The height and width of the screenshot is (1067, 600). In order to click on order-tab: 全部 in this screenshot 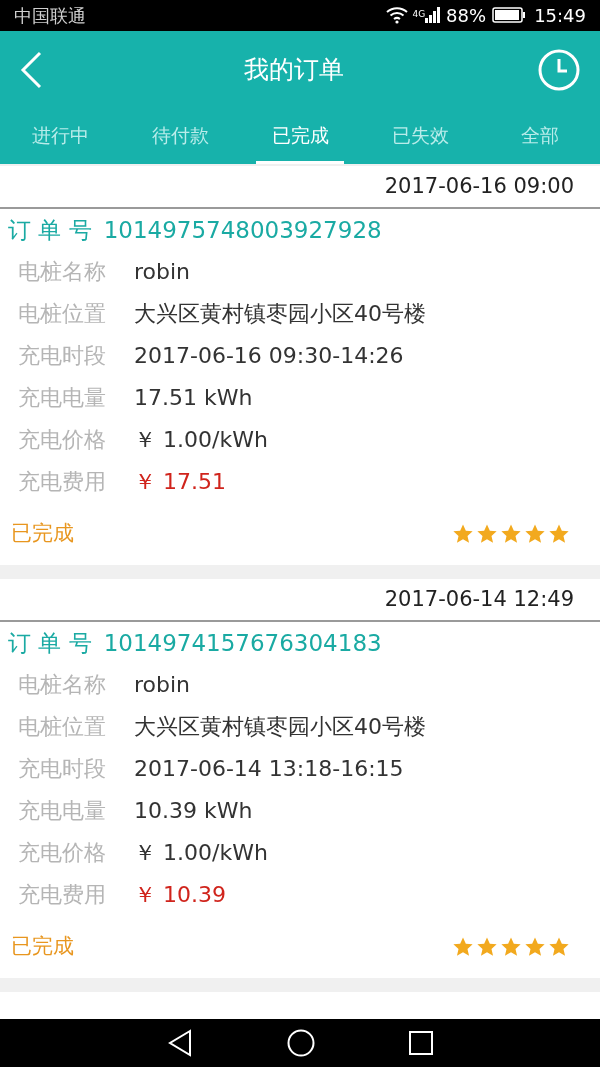, I will do `click(540, 136)`.